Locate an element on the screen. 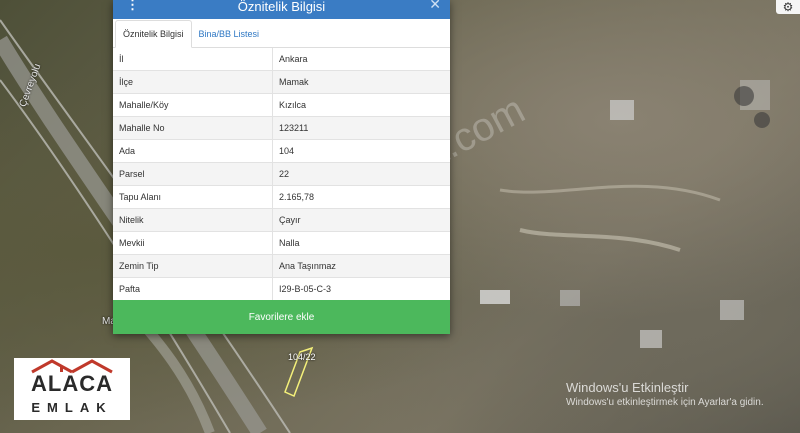  tab-attribute-info: Öznitelik Bilgisi is located at coordinates (153, 34).